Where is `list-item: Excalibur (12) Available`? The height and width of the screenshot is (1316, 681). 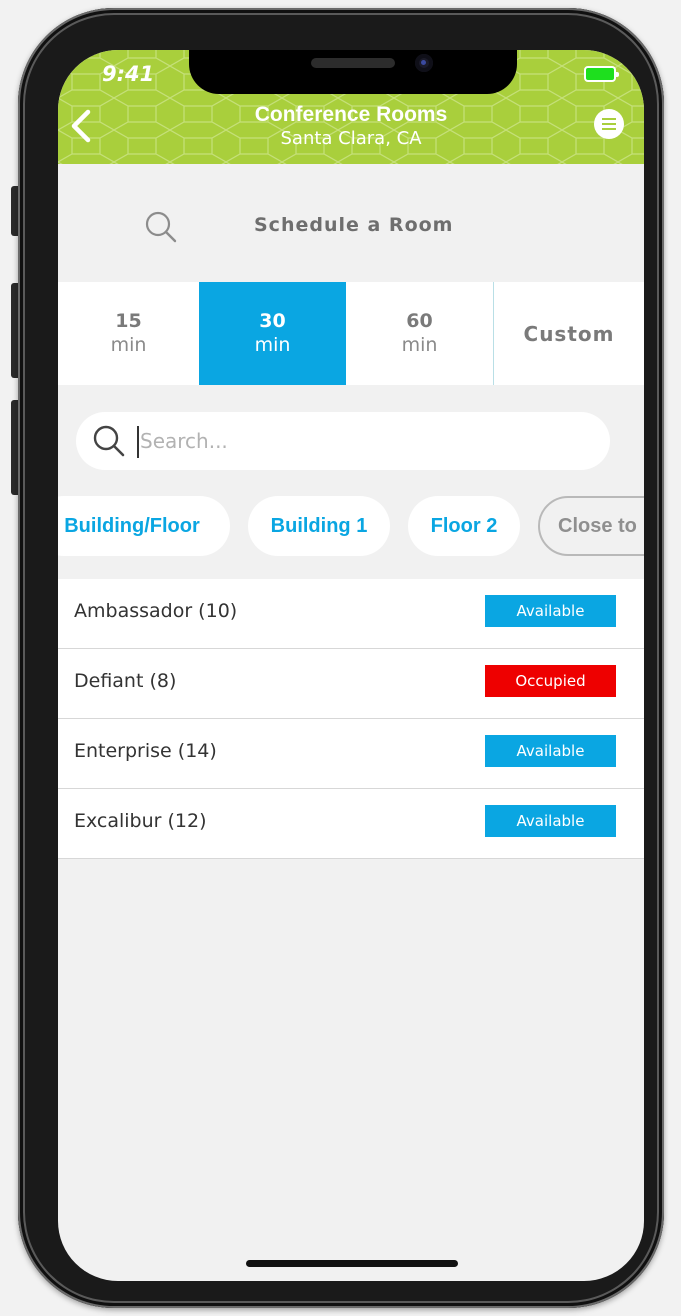
list-item: Excalibur (12) Available is located at coordinates (351, 824).